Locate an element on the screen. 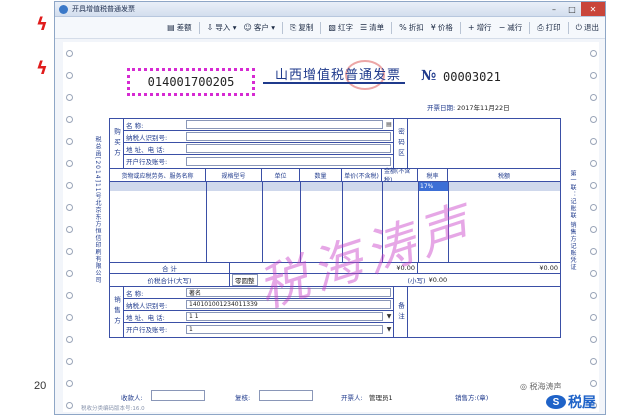 Image resolution: width=640 pixels, height=420 pixels. close-button: ✕ is located at coordinates (593, 9).